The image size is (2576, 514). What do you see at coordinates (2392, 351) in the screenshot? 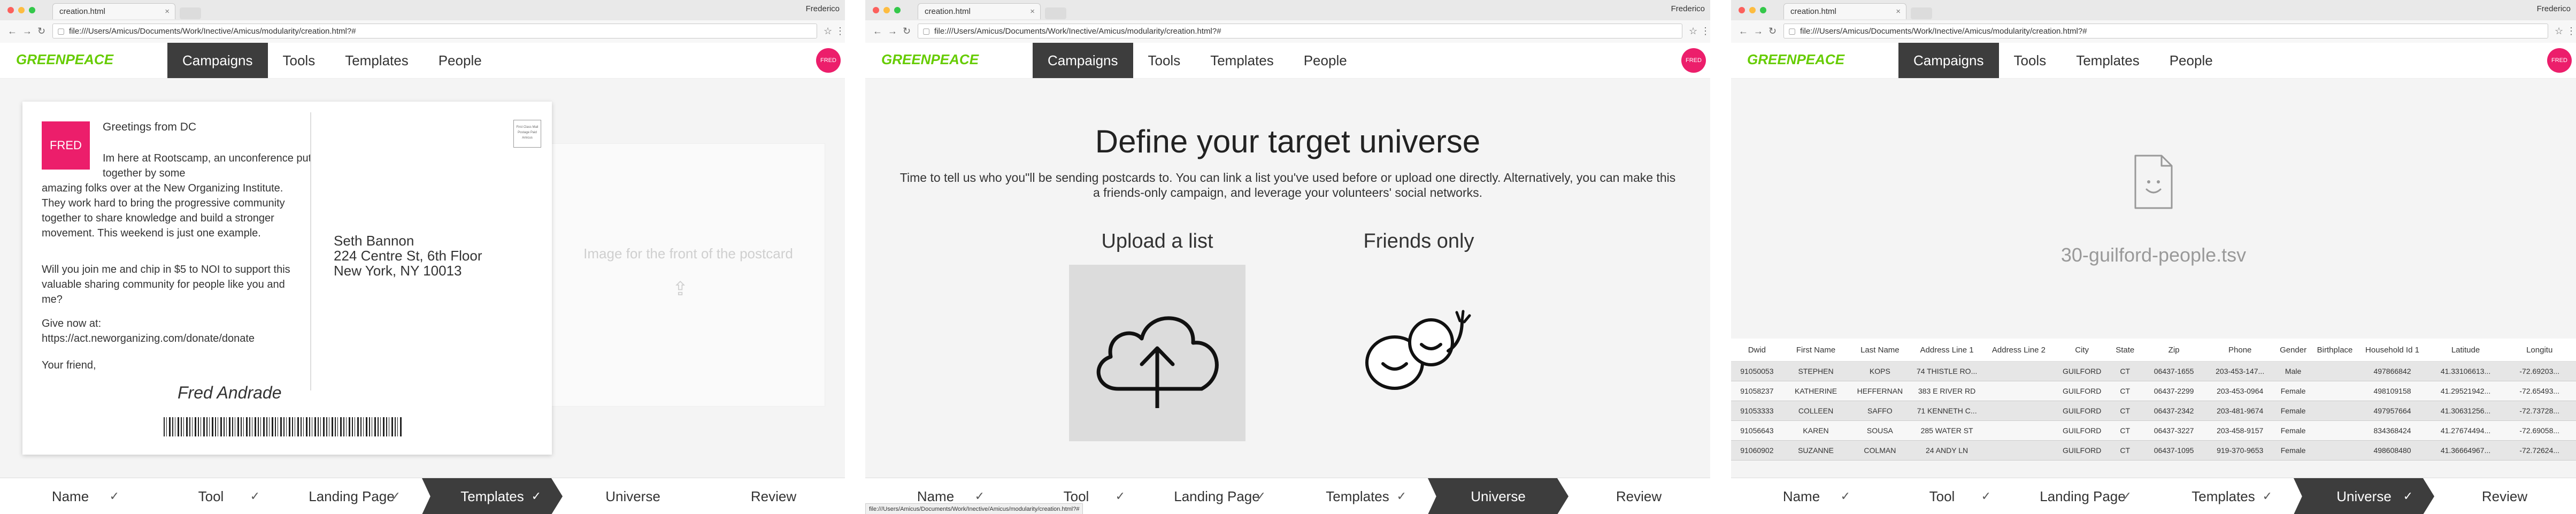
I see `column-header: Household Id 1` at bounding box center [2392, 351].